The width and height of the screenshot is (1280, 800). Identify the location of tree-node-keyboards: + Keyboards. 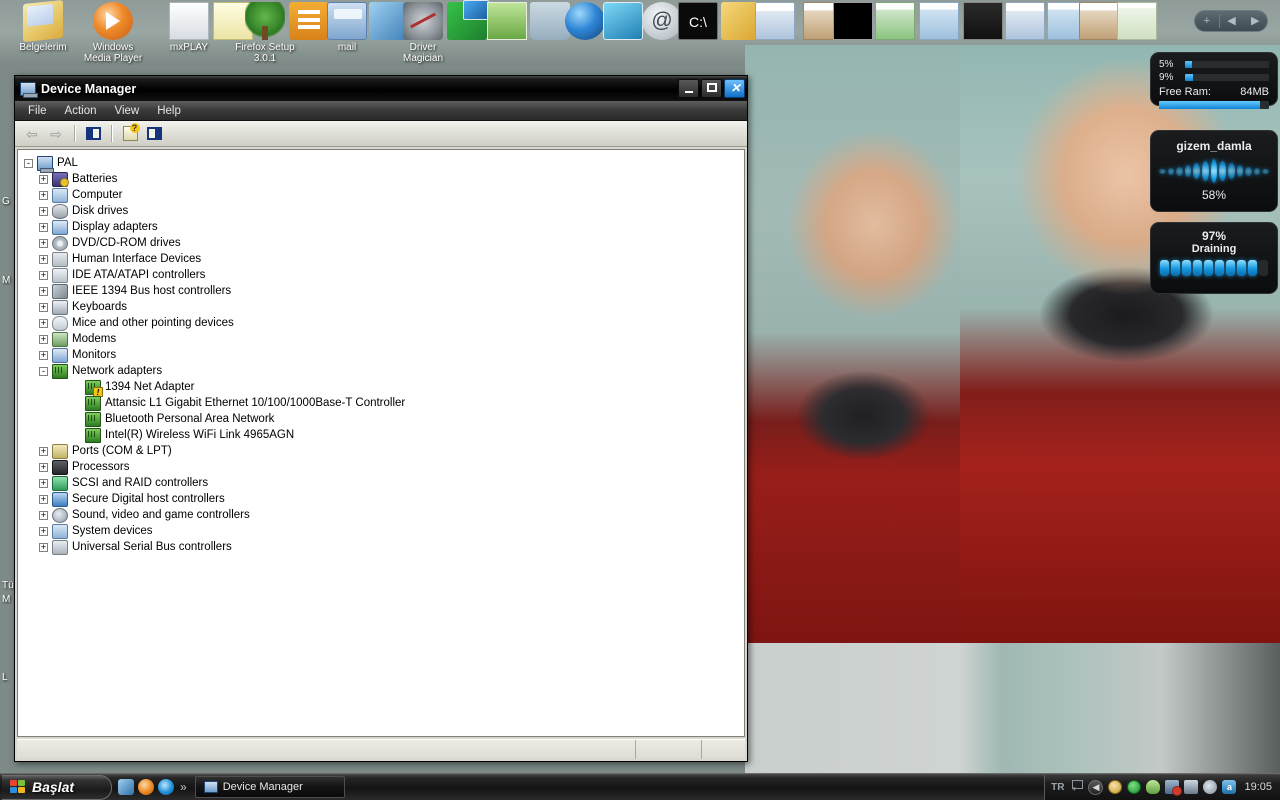
(384, 307).